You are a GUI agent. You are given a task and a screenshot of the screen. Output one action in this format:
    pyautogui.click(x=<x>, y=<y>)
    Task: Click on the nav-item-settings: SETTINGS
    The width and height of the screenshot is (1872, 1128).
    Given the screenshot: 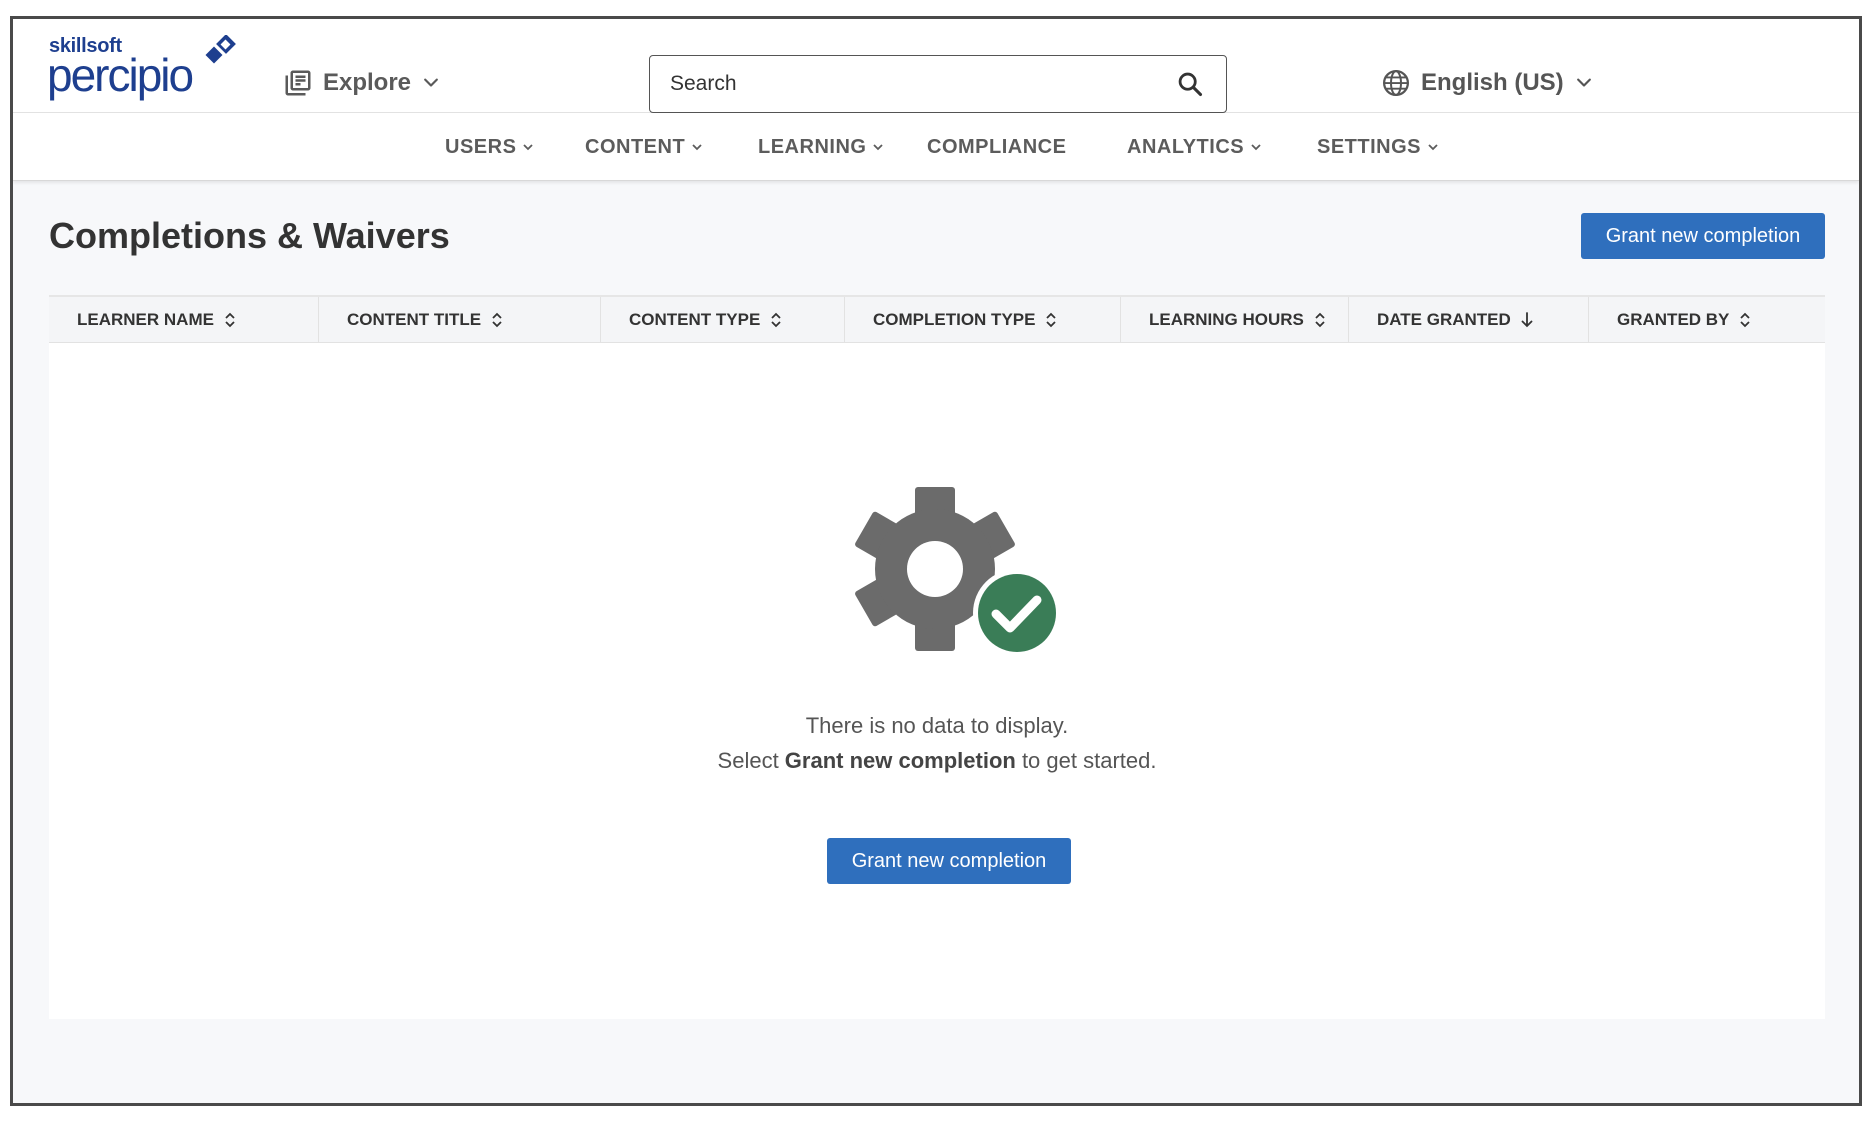 What is the action you would take?
    pyautogui.click(x=1378, y=147)
    